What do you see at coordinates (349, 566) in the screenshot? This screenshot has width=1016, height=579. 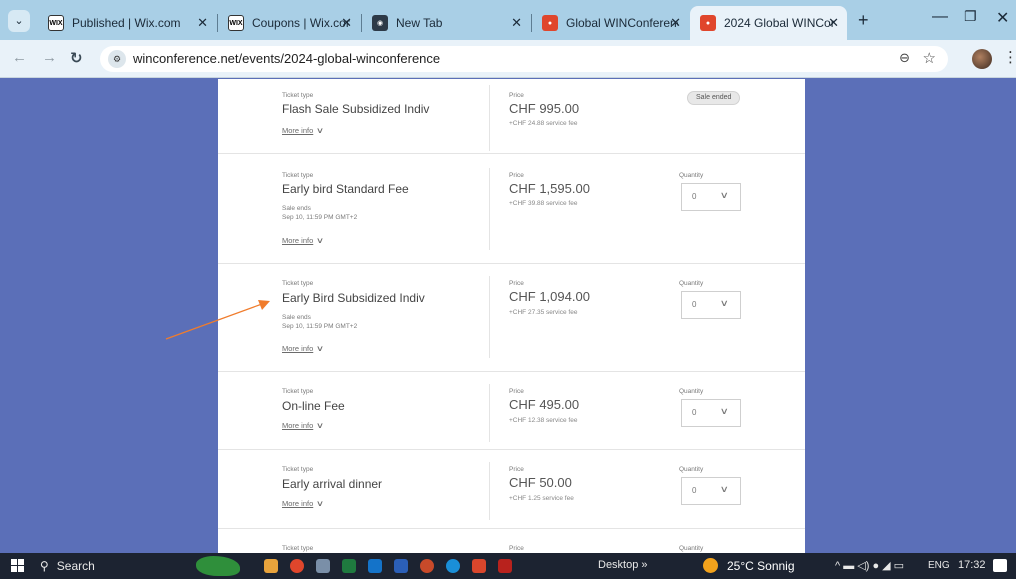 I see `excel-icon` at bounding box center [349, 566].